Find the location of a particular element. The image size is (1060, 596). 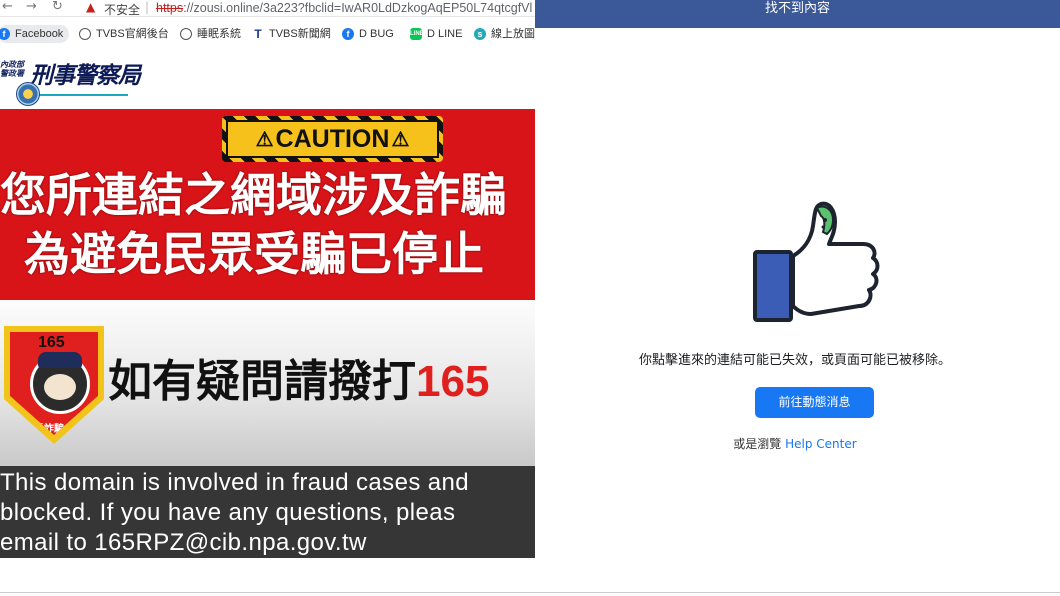

bookmark-facebook: f Facebook is located at coordinates (35, 34).